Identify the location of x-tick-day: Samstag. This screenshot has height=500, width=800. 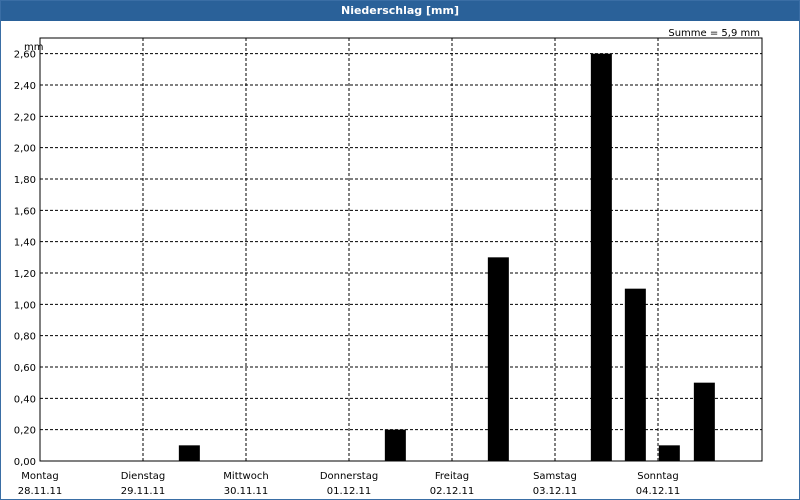
(555, 476).